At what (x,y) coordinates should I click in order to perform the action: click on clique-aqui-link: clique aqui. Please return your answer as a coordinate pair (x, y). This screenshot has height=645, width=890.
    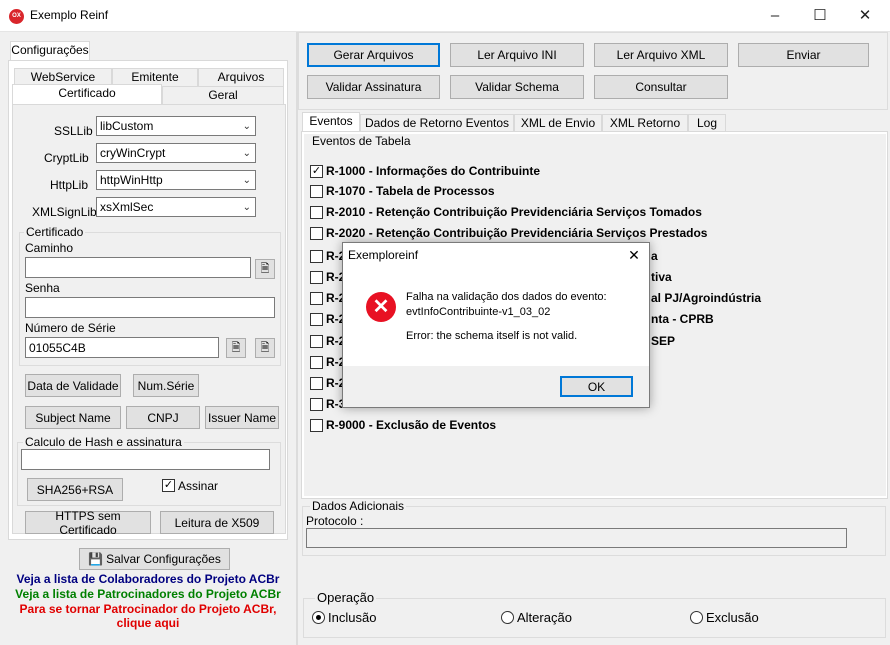
    Looking at the image, I should click on (148, 623).